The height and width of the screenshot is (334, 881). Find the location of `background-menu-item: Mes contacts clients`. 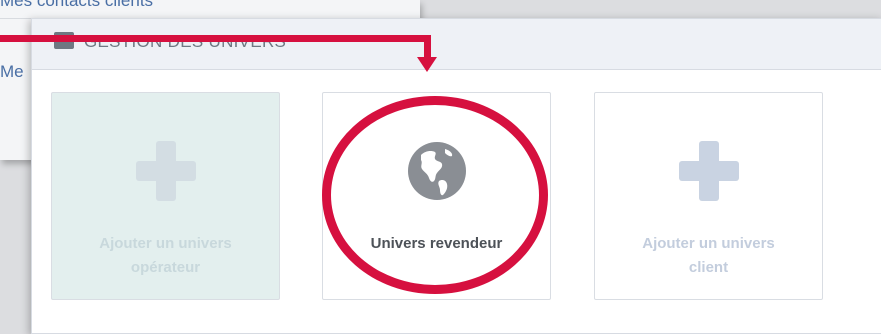

background-menu-item: Mes contacts clients is located at coordinates (76, 5).